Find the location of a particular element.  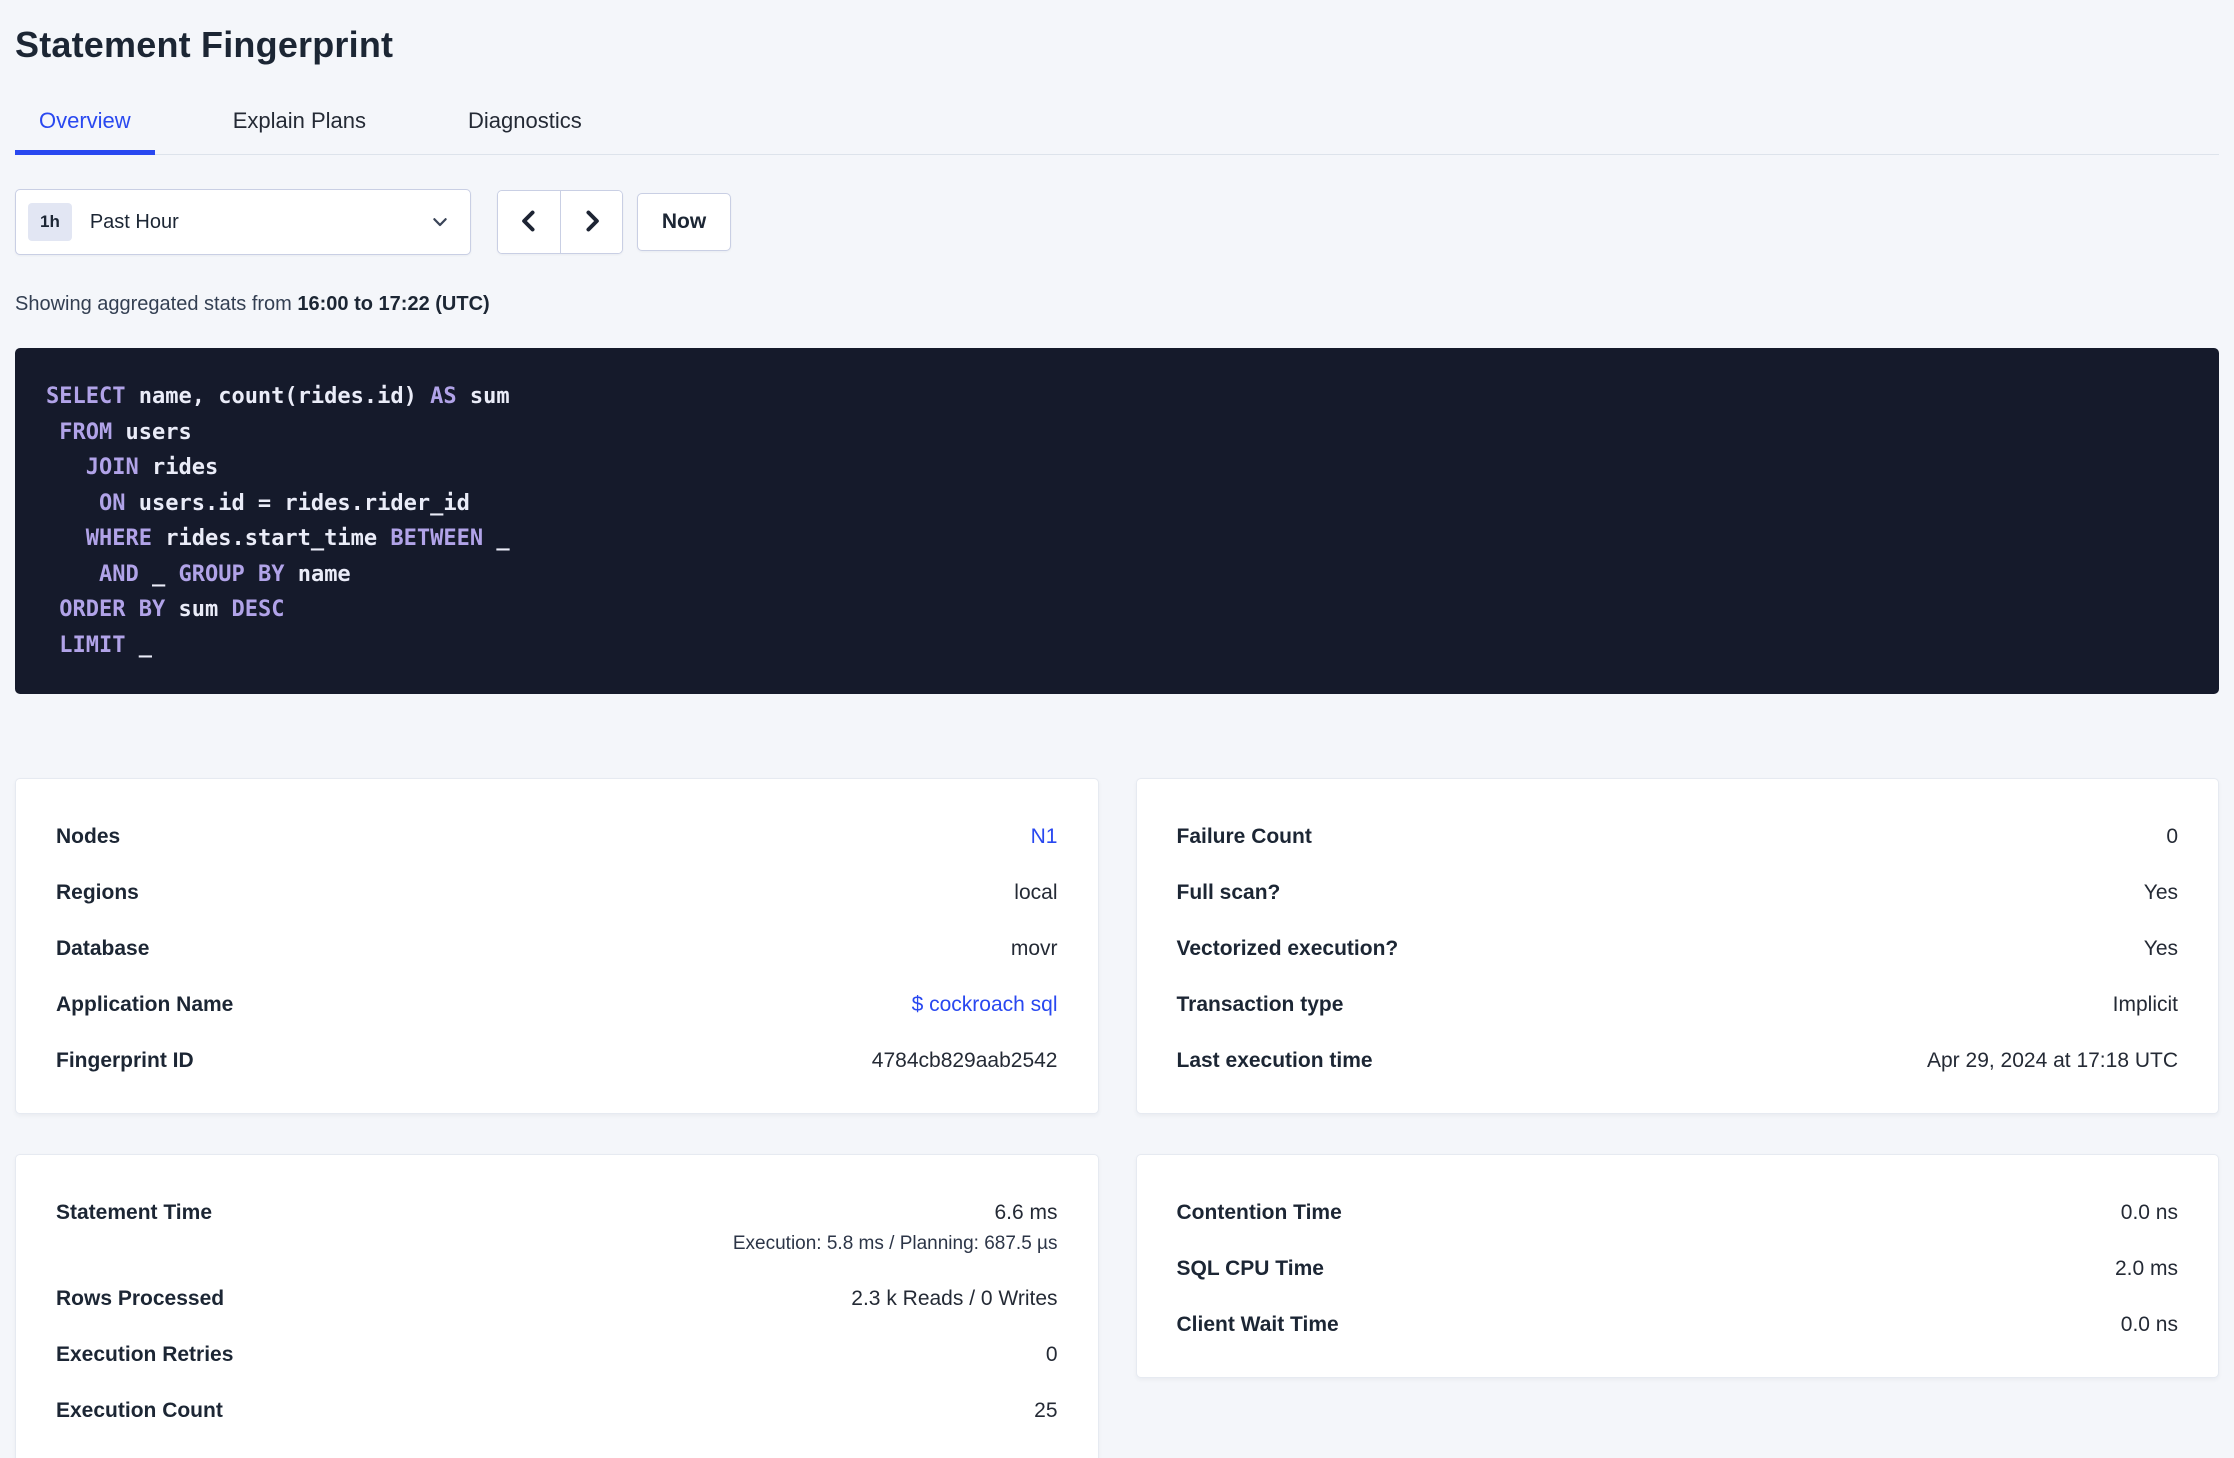

nodes-row: Nodes N1 is located at coordinates (557, 837).